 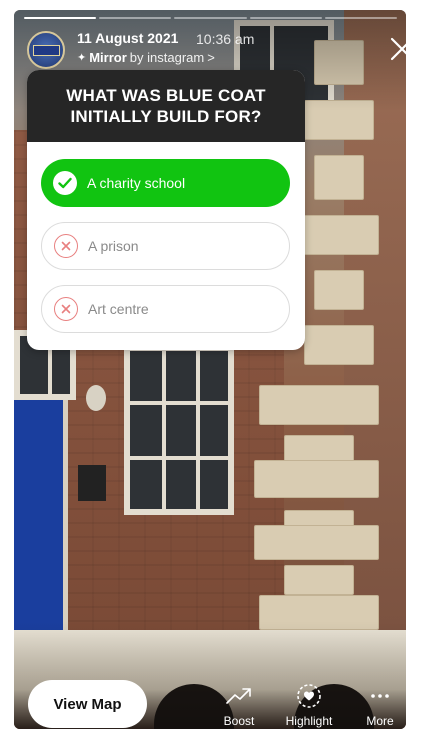 I want to click on story-progress-bar, so click(x=211, y=18).